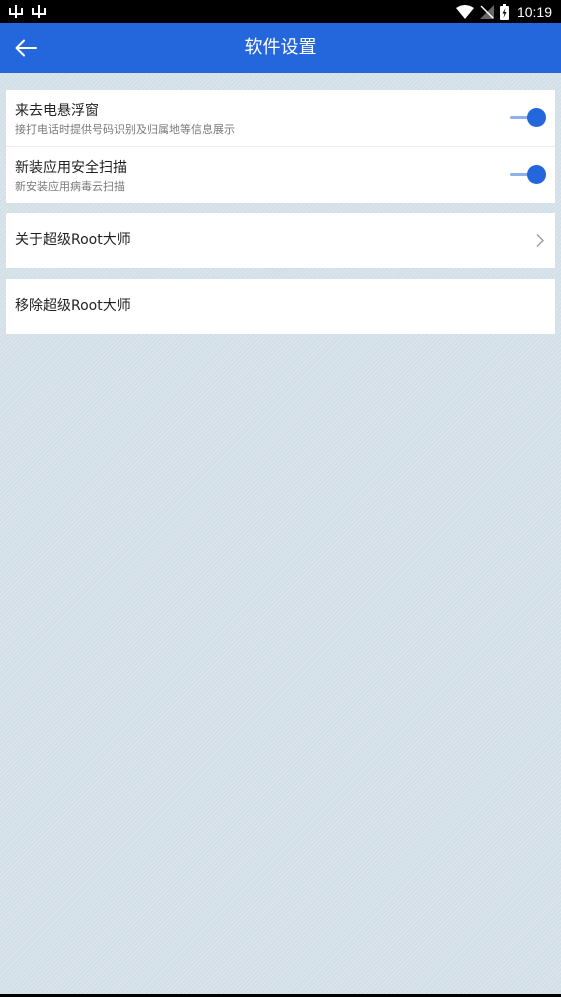 This screenshot has height=997, width=561. I want to click on status-bar: 10:19, so click(280, 11).